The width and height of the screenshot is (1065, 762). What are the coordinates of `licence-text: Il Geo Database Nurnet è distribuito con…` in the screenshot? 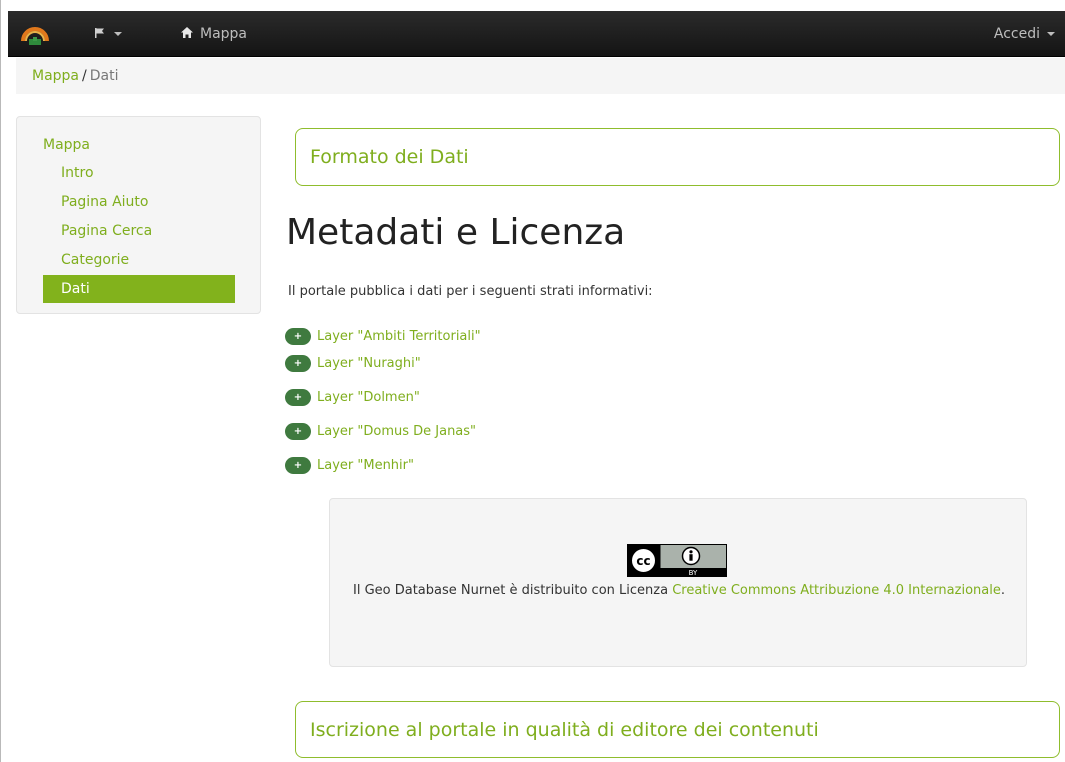 It's located at (679, 591).